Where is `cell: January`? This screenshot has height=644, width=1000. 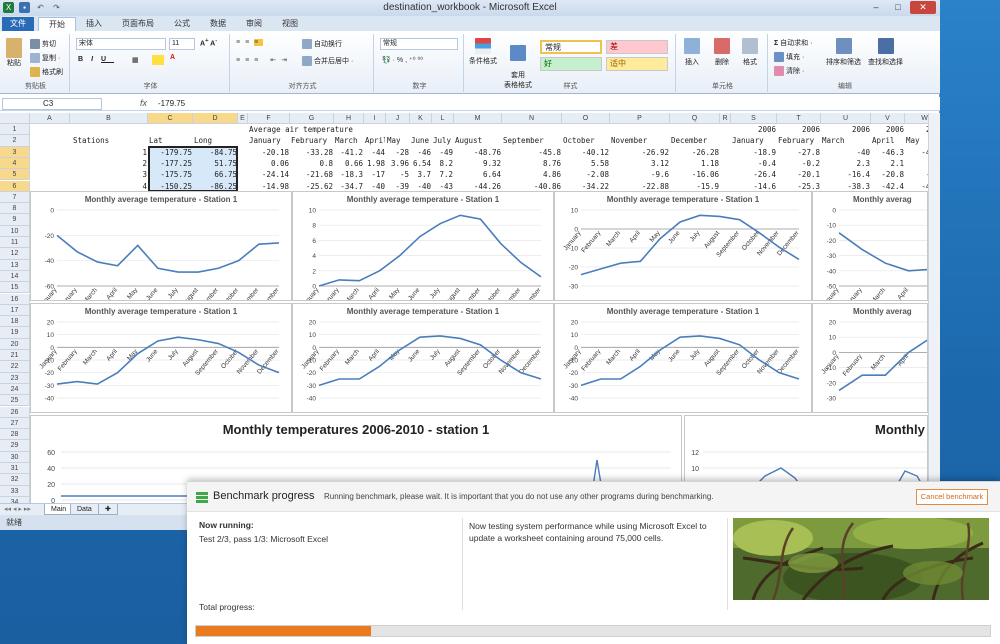
cell: January is located at coordinates (754, 140).